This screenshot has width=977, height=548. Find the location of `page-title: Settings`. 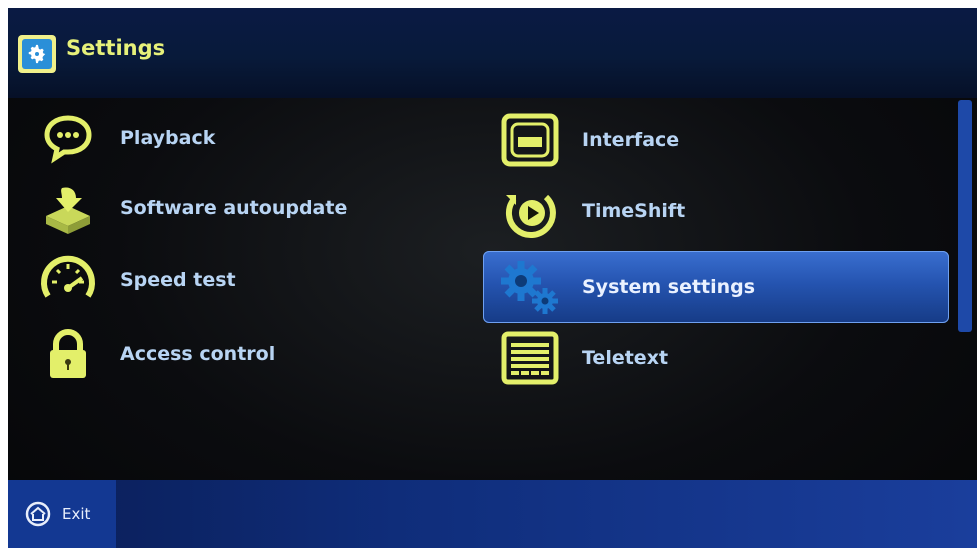

page-title: Settings is located at coordinates (116, 48).